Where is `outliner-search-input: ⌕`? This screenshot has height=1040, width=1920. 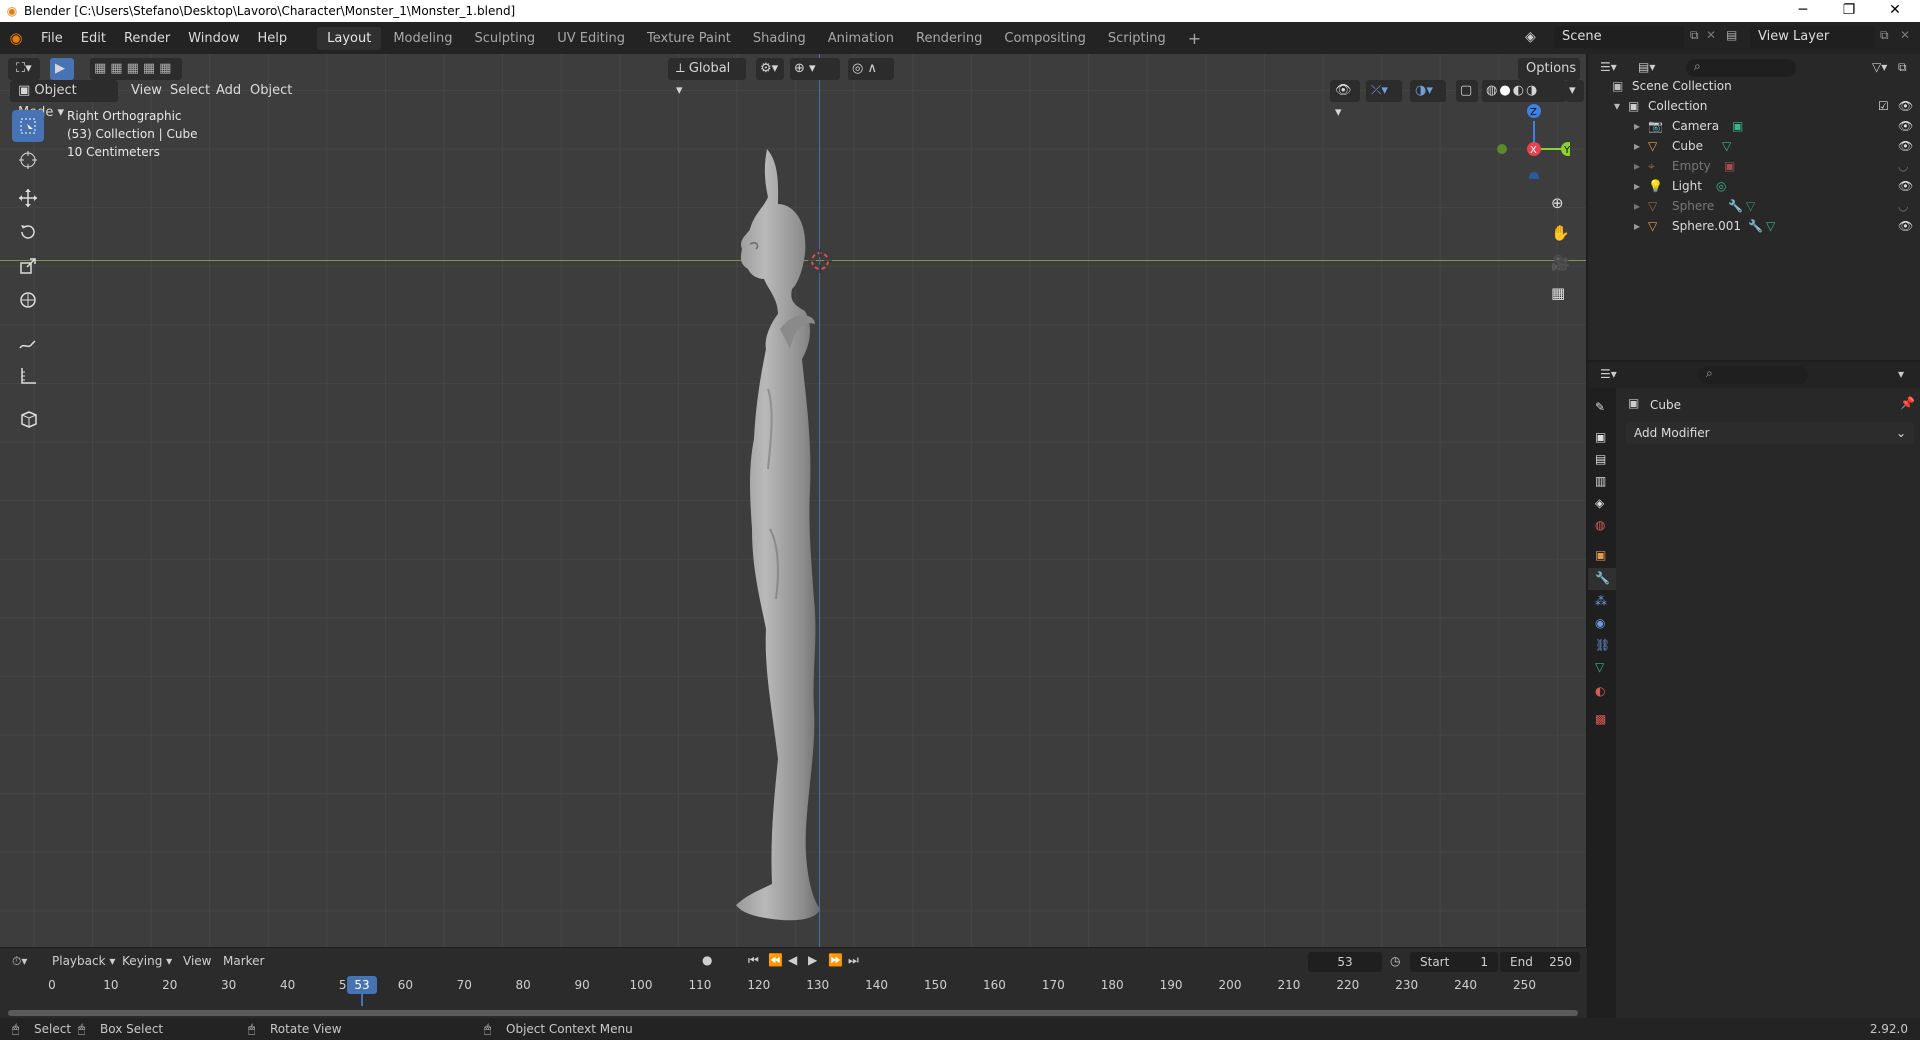
outliner-search-input: ⌕ is located at coordinates (1741, 68).